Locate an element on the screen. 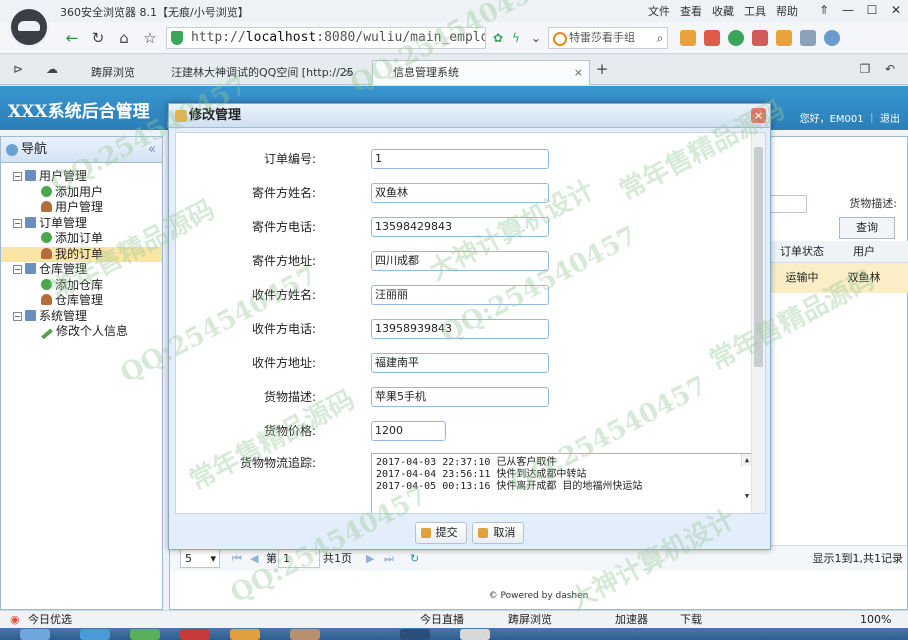 The image size is (908, 640). extension-puzzle-icon is located at coordinates (784, 38).